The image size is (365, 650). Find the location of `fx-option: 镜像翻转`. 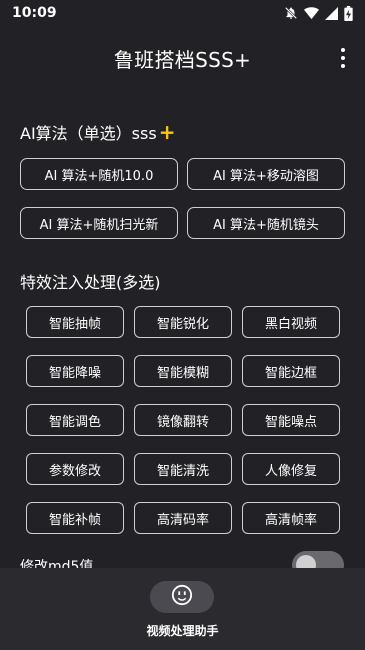

fx-option: 镜像翻转 is located at coordinates (183, 420).